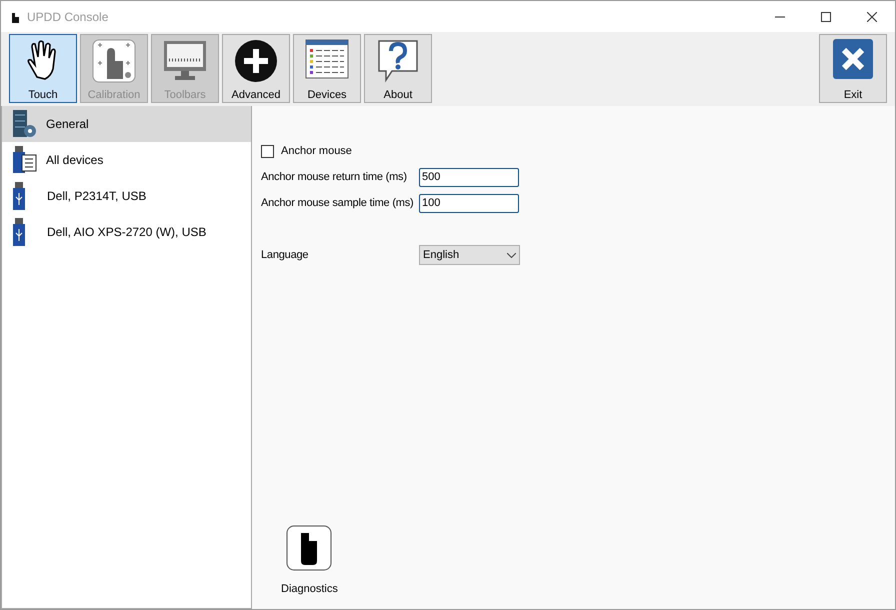  What do you see at coordinates (327, 59) in the screenshot?
I see `list-icon` at bounding box center [327, 59].